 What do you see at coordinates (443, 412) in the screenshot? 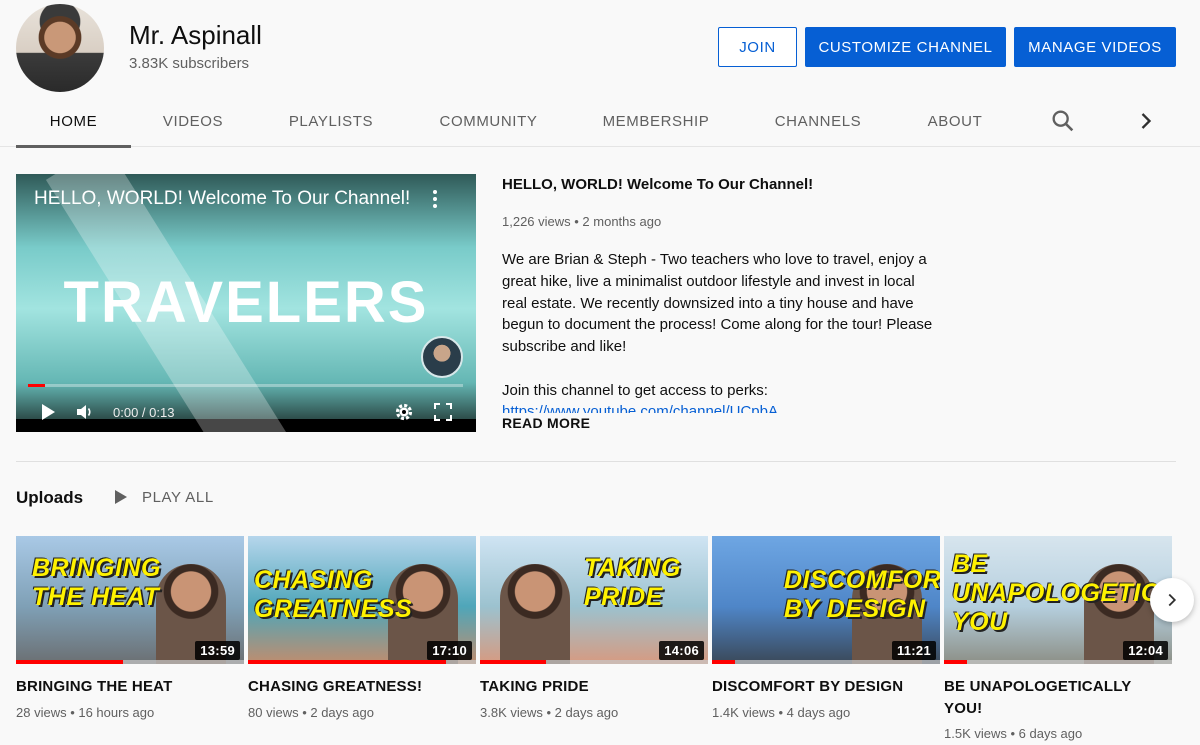
I see `fullscreen-icon` at bounding box center [443, 412].